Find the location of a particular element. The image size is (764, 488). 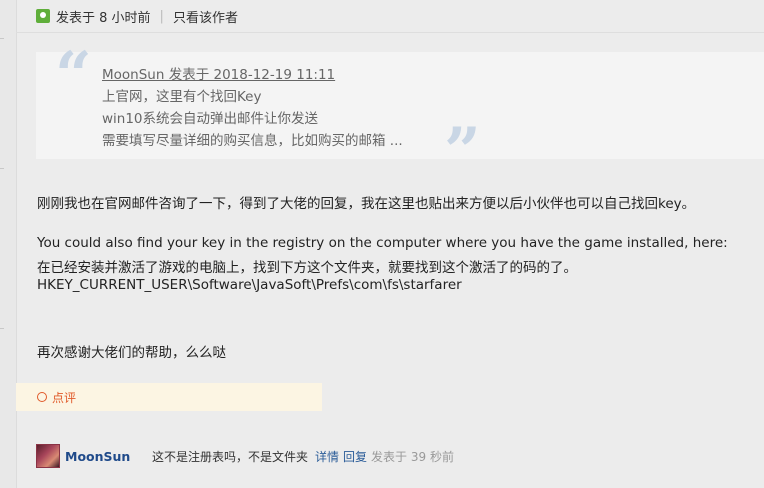

reply-link: 回复 is located at coordinates (355, 456).